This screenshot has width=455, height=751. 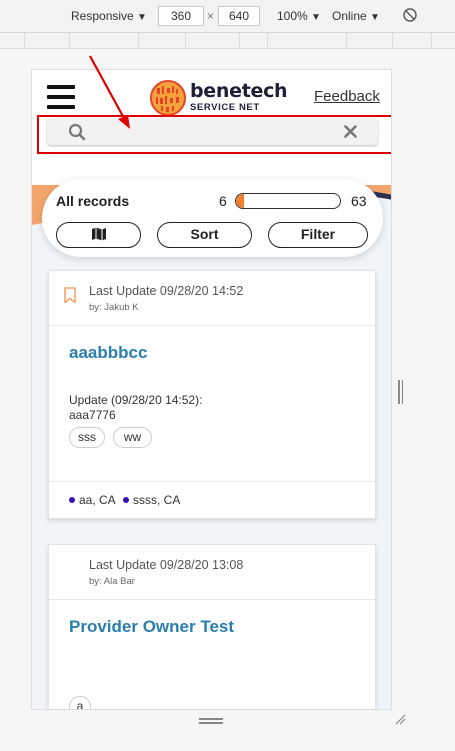 What do you see at coordinates (211, 721) in the screenshot?
I see `resize-handle-bottom-icon` at bounding box center [211, 721].